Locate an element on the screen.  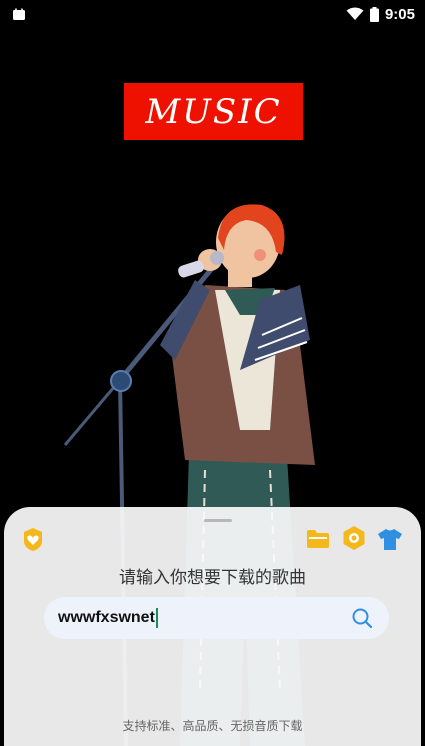
status-right: 9:05 is located at coordinates (380, 14).